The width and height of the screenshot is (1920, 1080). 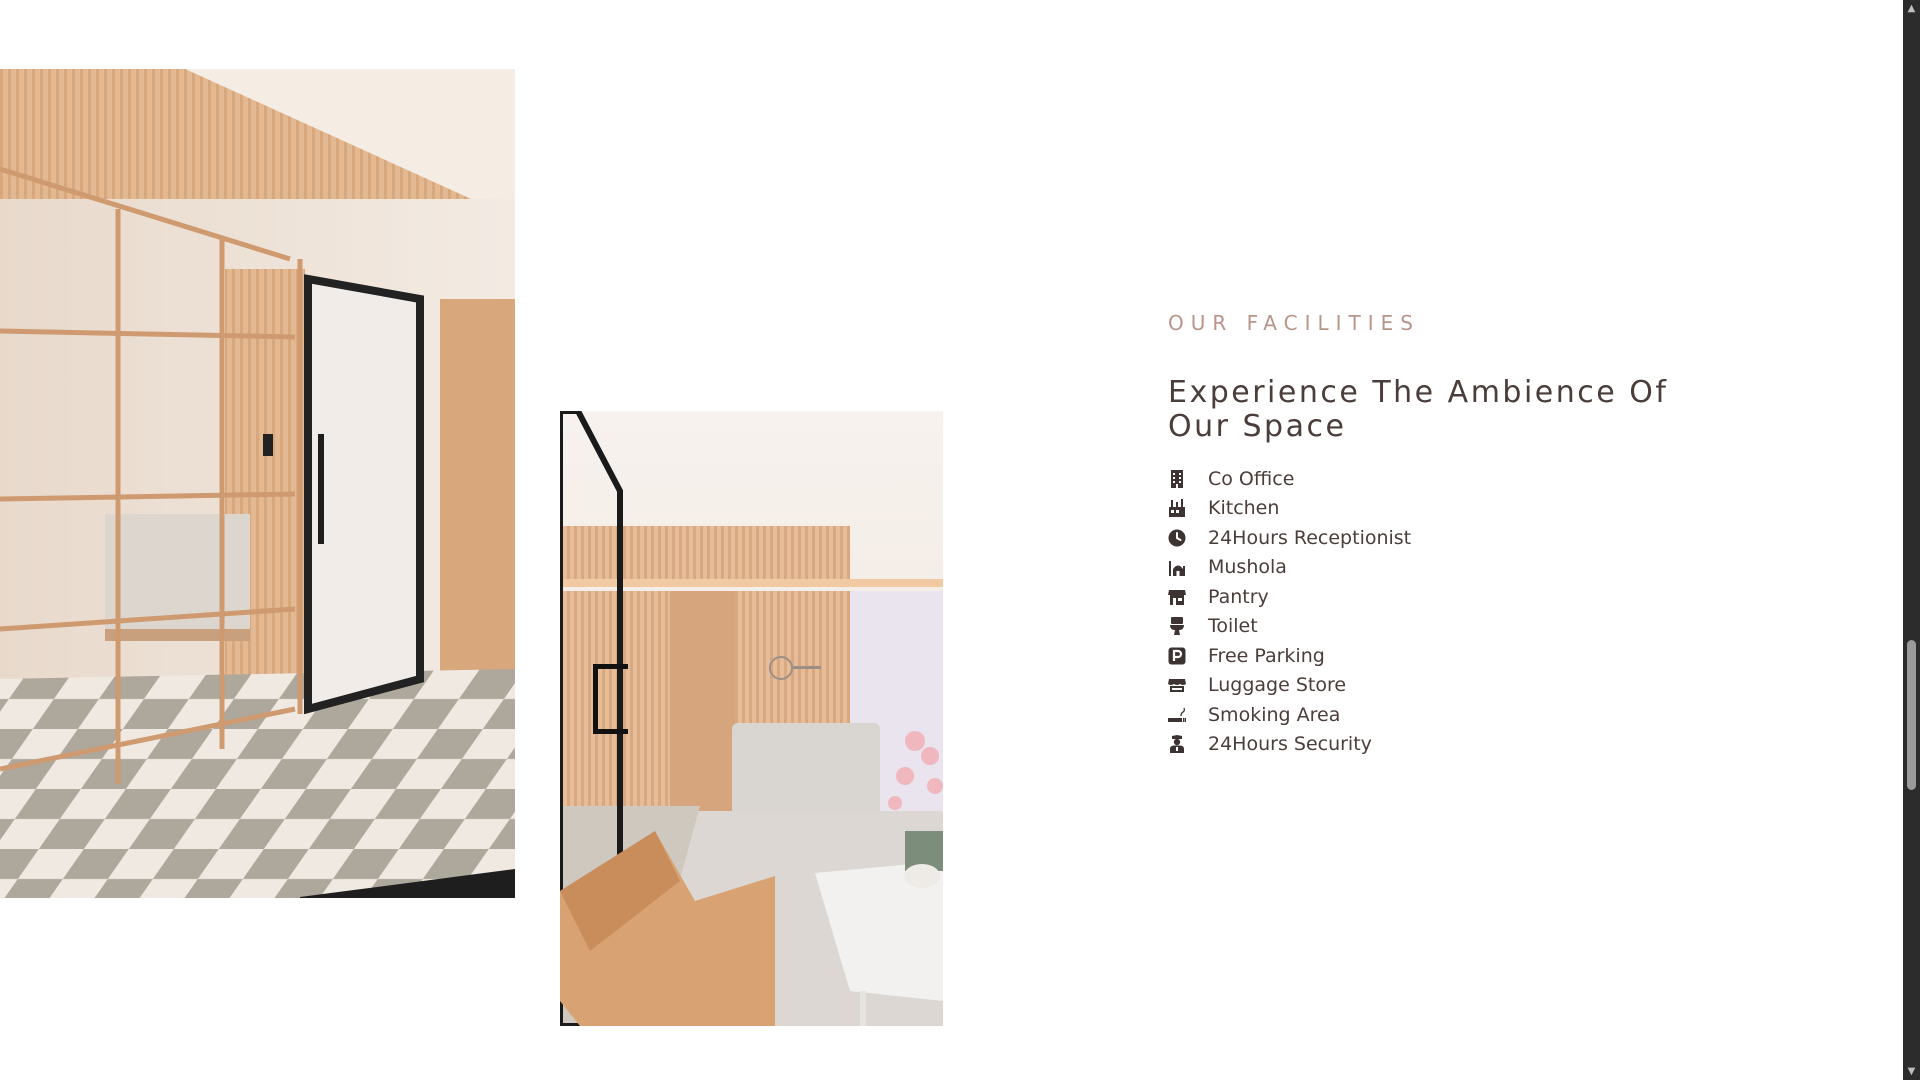 I want to click on reception-area-photo, so click(x=751, y=718).